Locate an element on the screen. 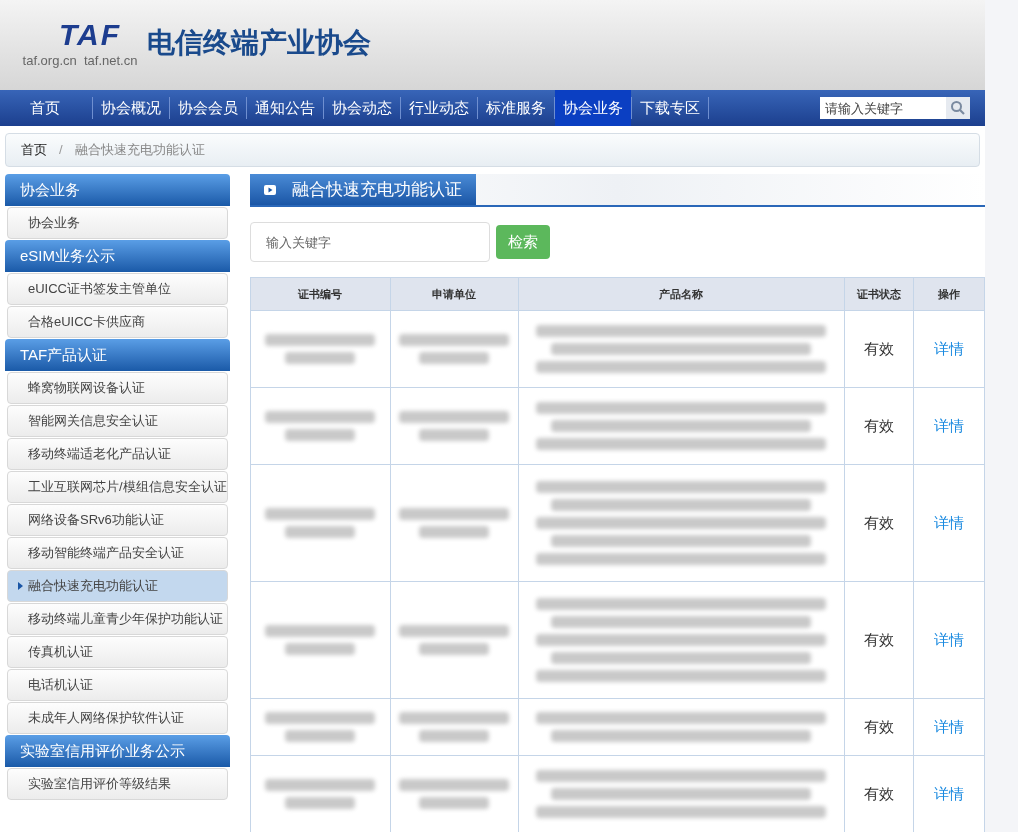 The width and height of the screenshot is (1018, 832). sidebar-item: 合格eUICC卡供应商 is located at coordinates (117, 322).